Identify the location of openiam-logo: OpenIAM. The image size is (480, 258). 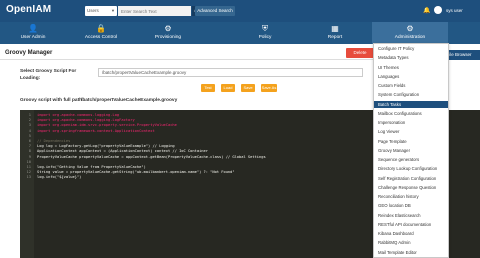
(29, 9).